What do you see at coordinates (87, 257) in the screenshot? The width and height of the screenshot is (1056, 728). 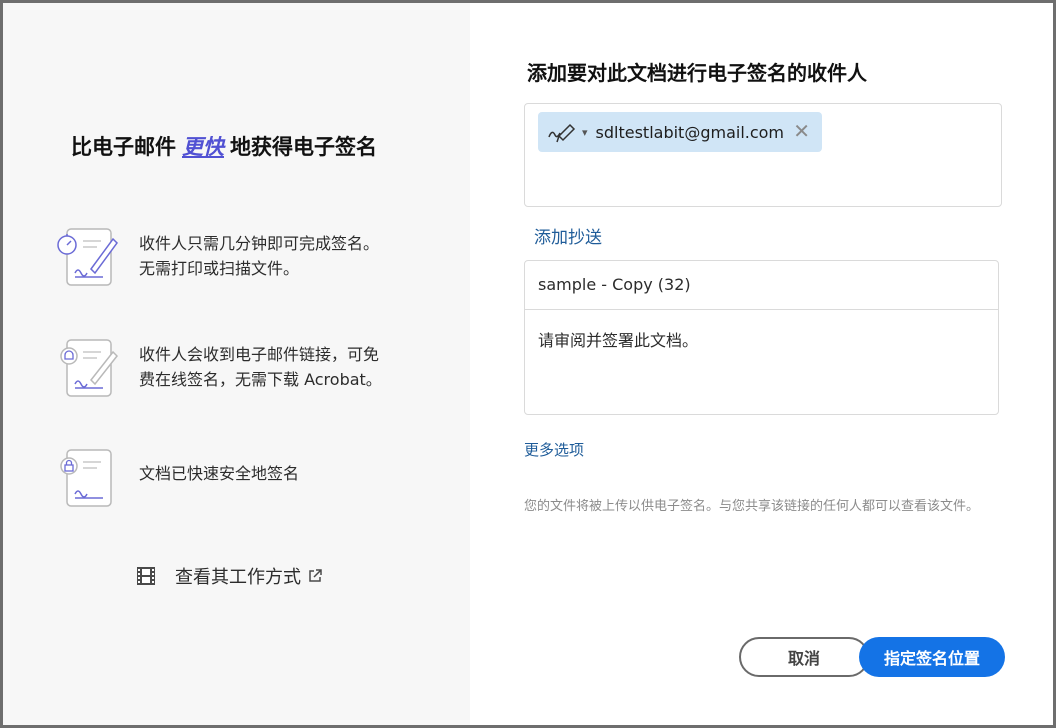 I see `timer-signature-doc-icon` at bounding box center [87, 257].